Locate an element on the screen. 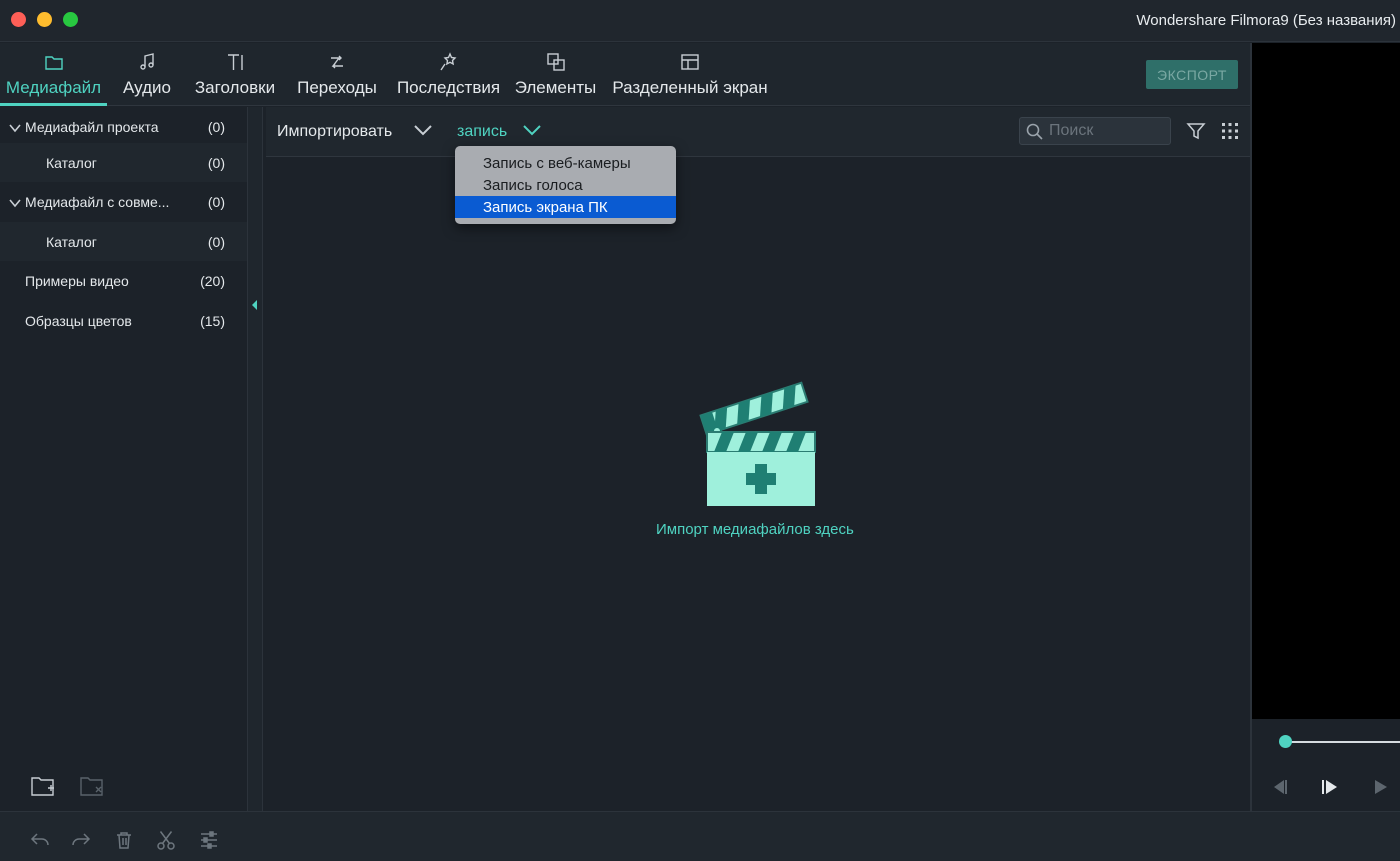 The image size is (1400, 861). text-icon is located at coordinates (235, 62).